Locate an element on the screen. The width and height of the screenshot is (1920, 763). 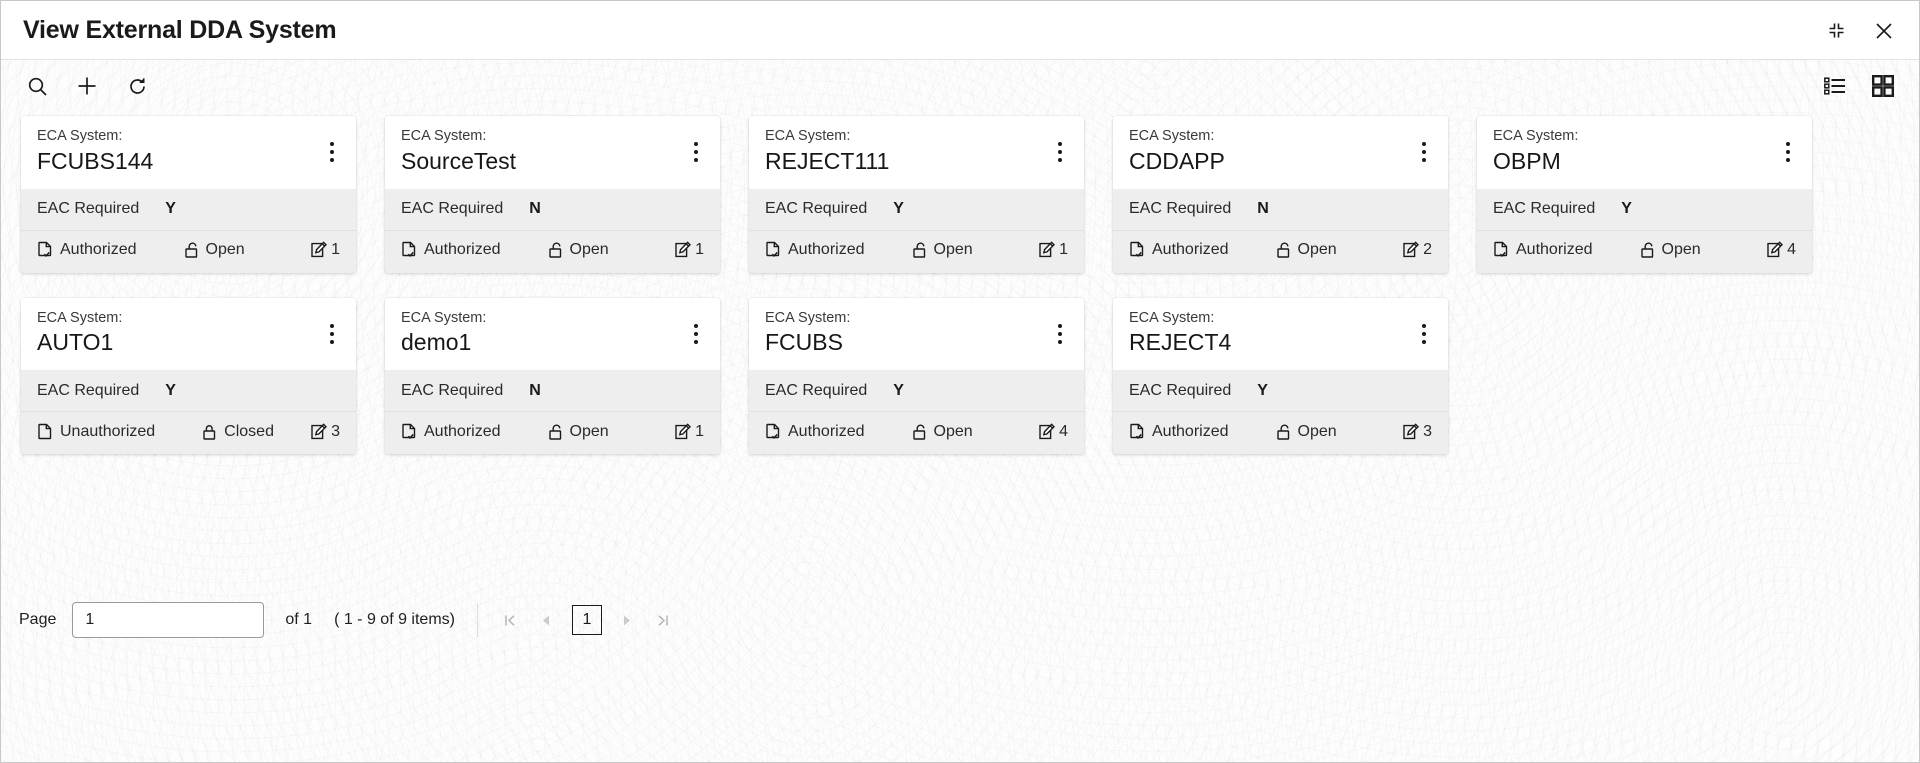
card-footer: Authorized Open 1 is located at coordinates (188, 251).